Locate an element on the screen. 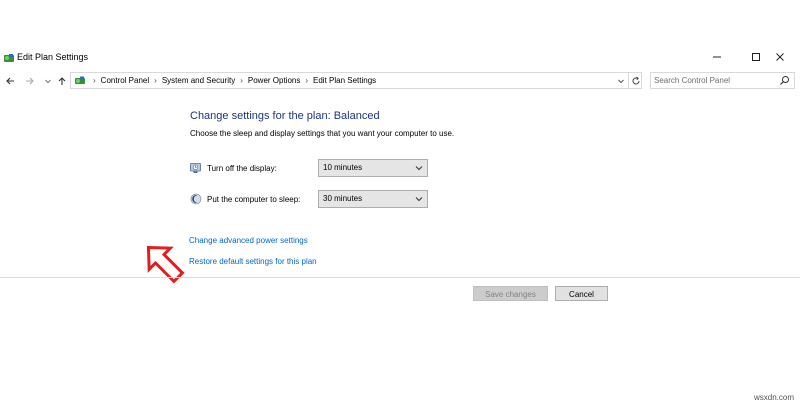  minimize-button is located at coordinates (717, 57).